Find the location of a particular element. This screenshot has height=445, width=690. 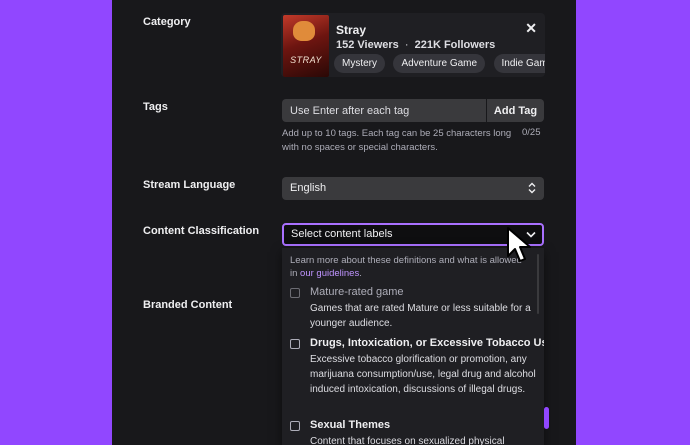

tags-input is located at coordinates (384, 110).